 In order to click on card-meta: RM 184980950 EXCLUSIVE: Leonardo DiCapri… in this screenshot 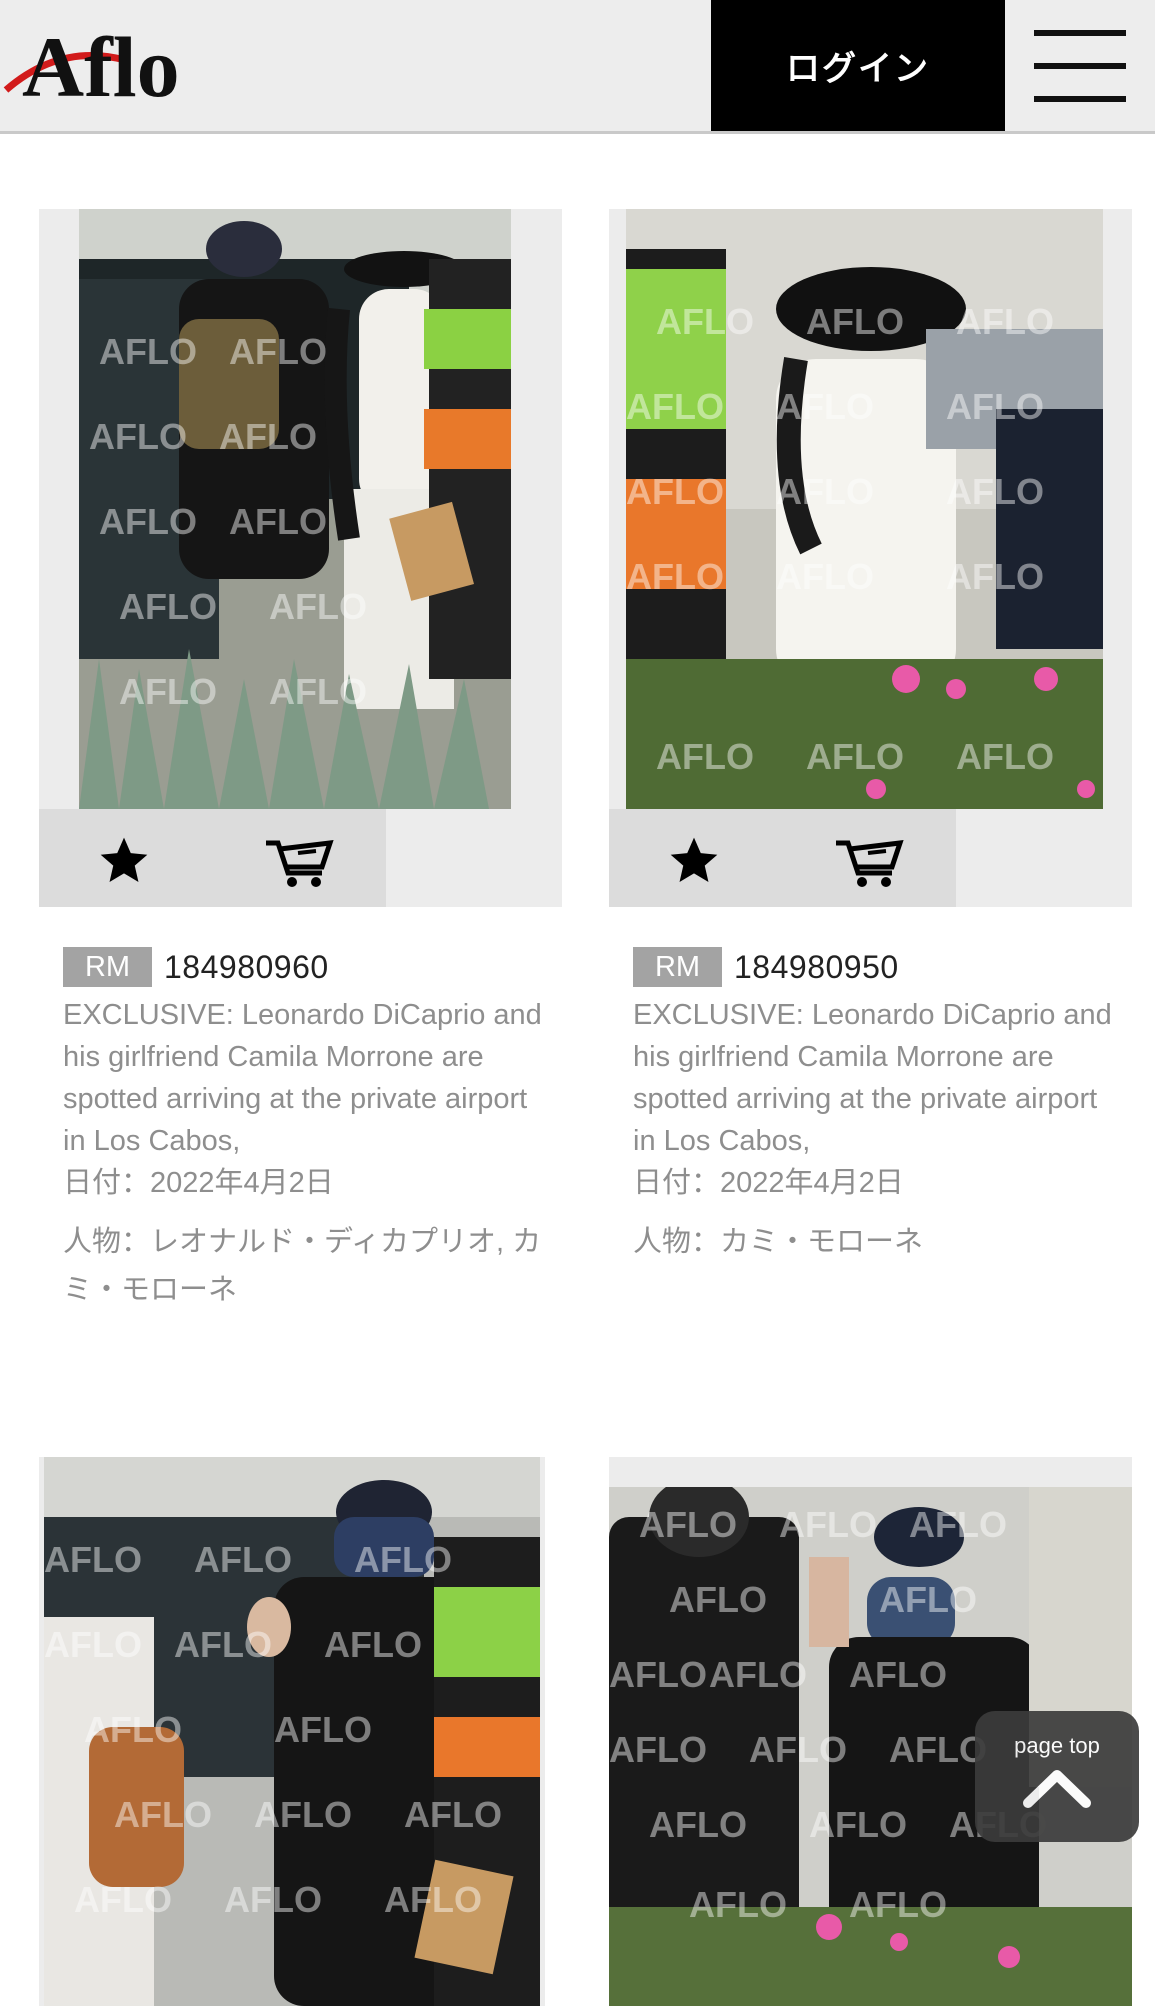, I will do `click(873, 1105)`.